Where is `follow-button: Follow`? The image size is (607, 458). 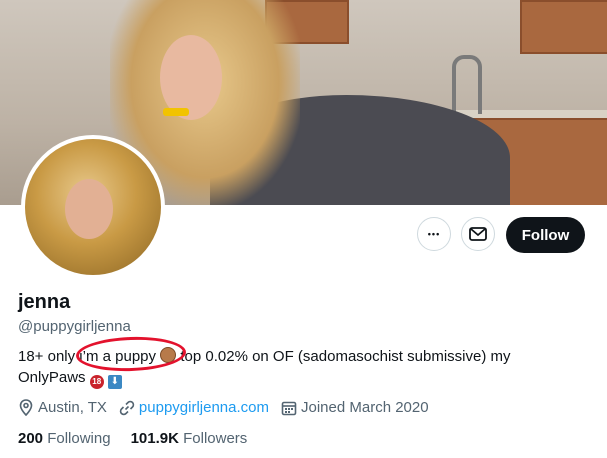 follow-button: Follow is located at coordinates (545, 235).